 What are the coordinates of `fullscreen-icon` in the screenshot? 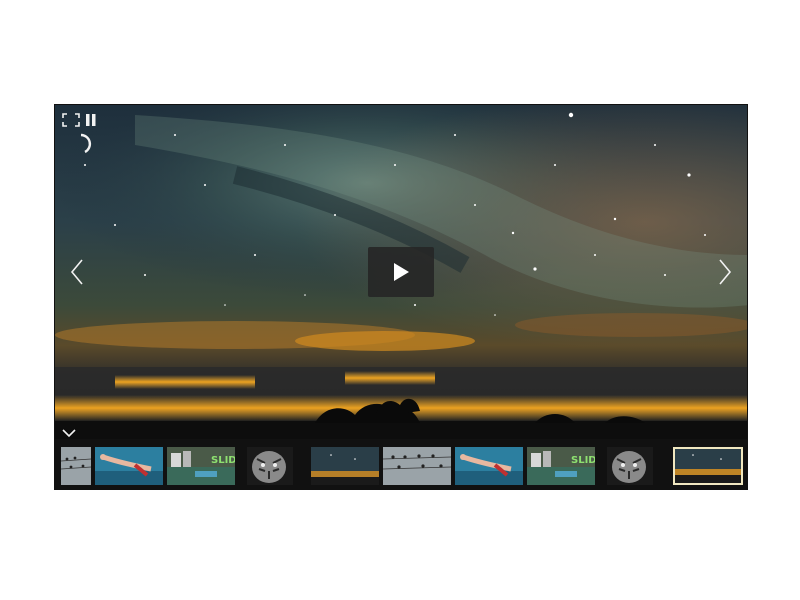 It's located at (71, 119).